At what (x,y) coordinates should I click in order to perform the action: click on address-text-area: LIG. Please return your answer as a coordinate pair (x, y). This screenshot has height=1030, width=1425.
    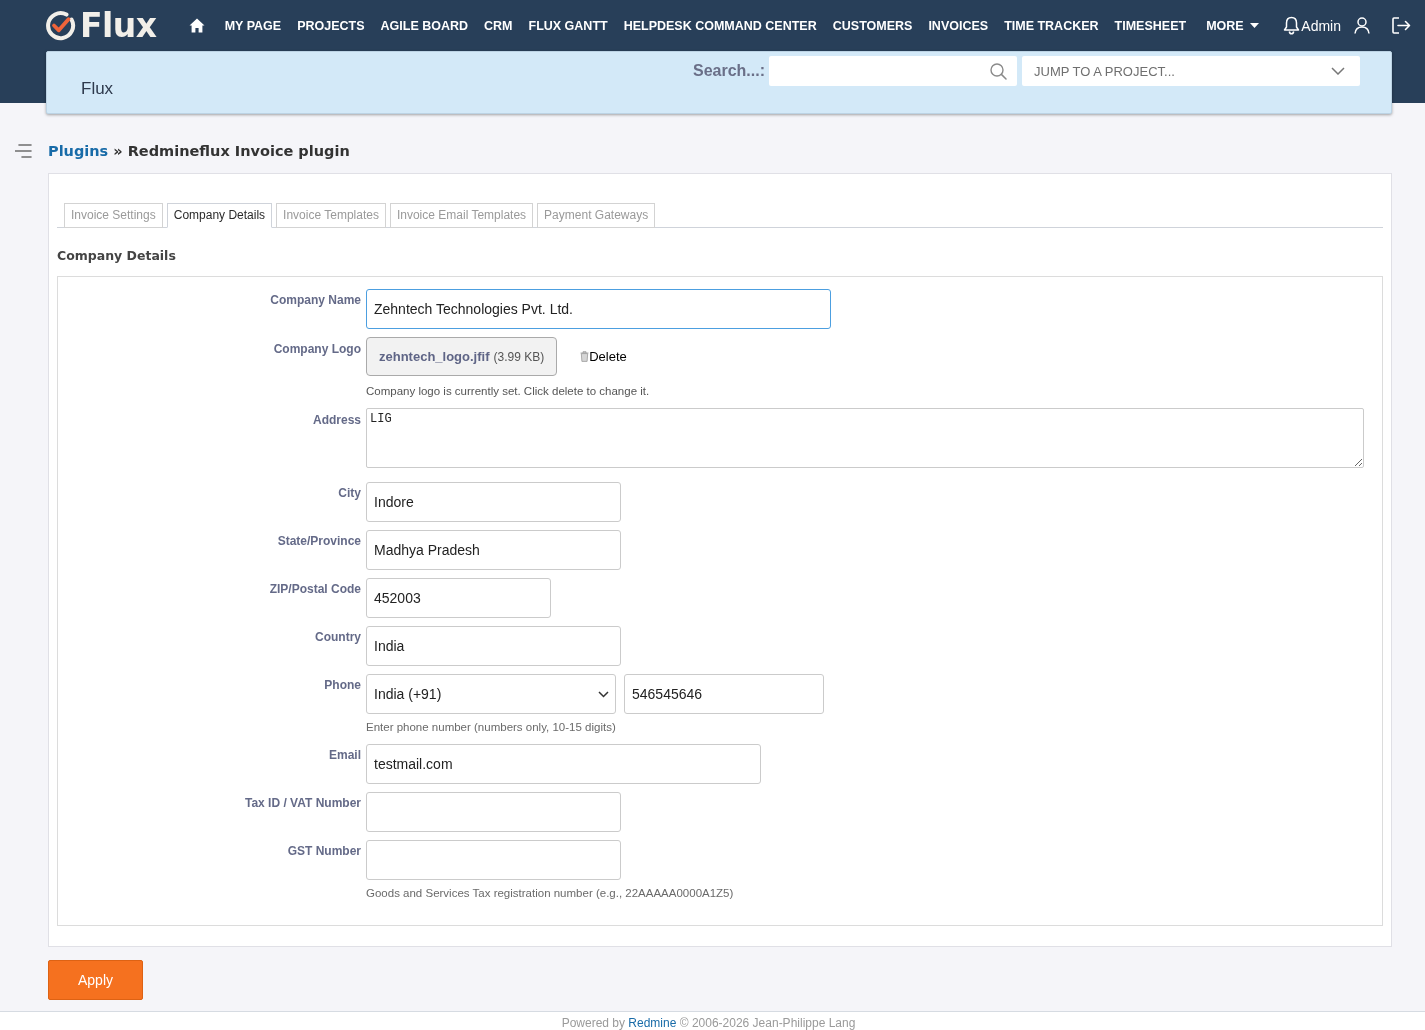
    Looking at the image, I should click on (865, 438).